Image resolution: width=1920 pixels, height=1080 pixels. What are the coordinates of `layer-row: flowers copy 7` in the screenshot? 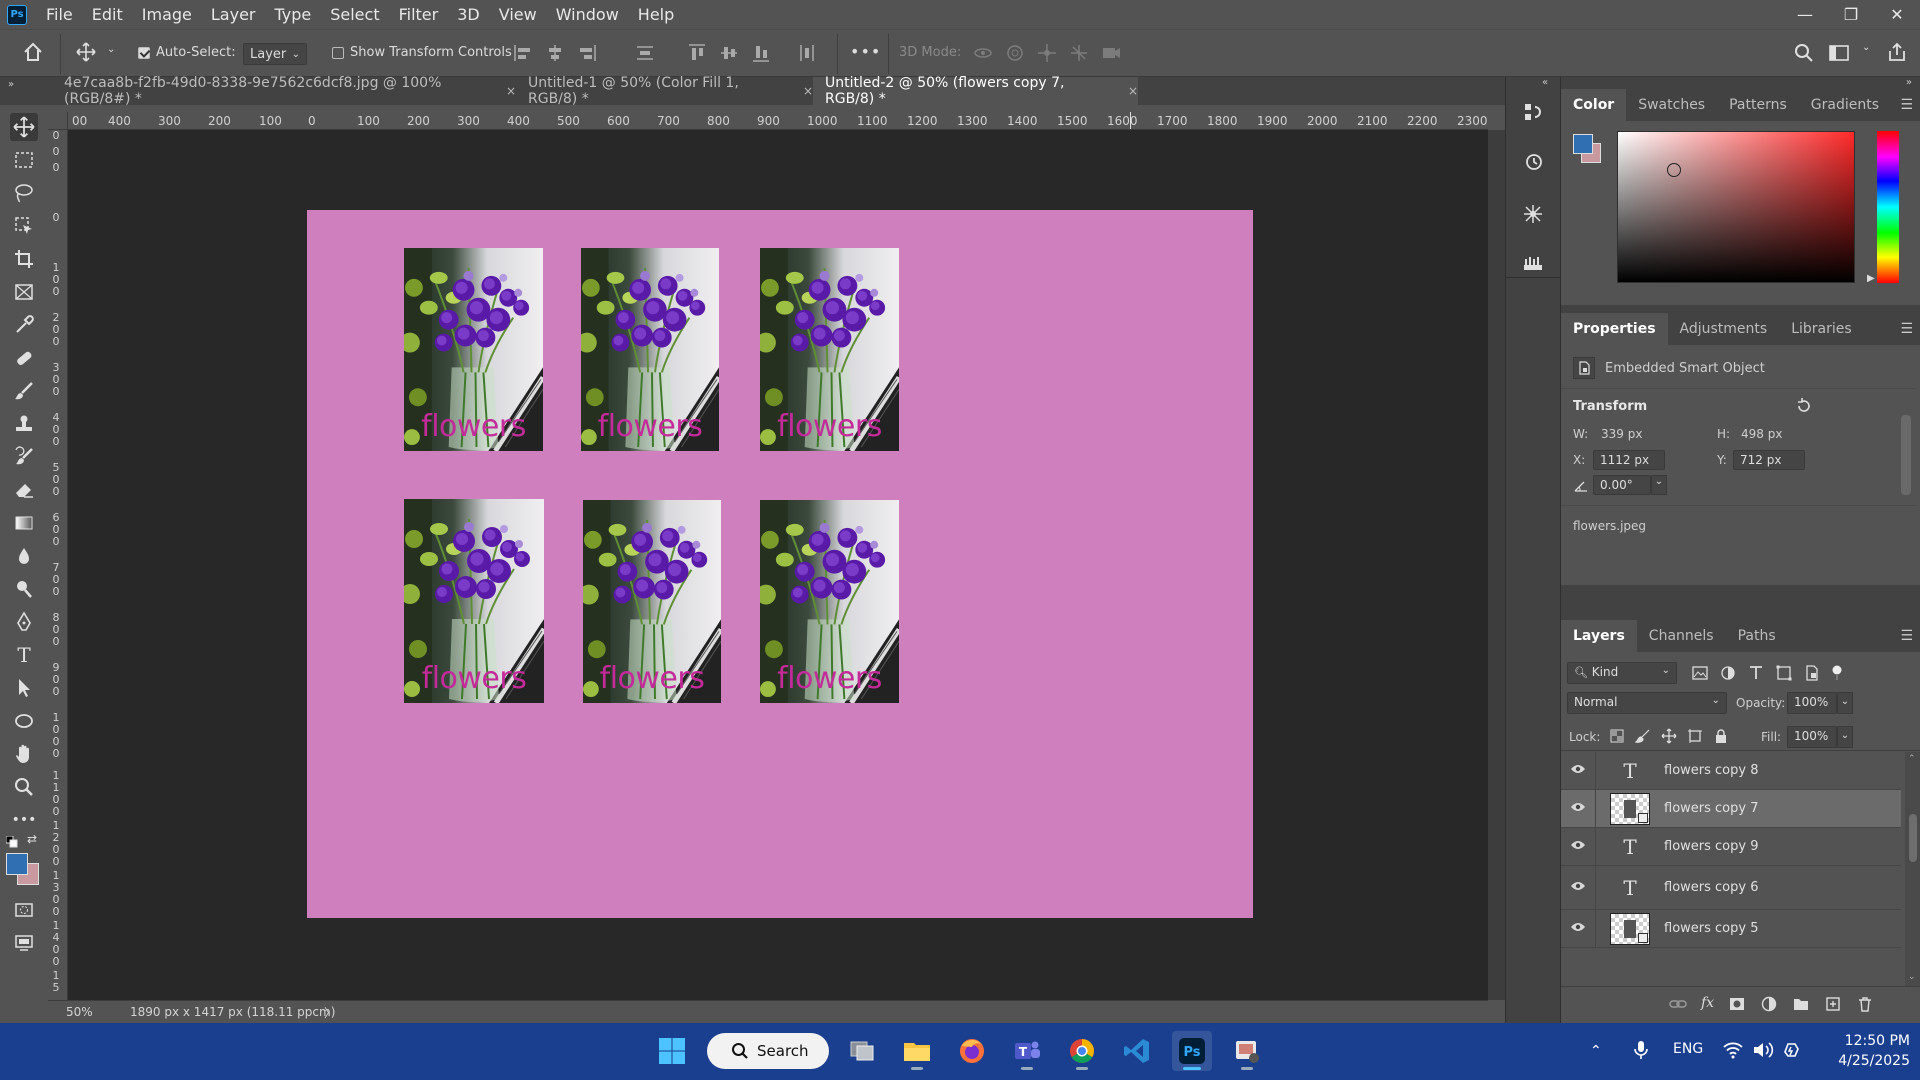 It's located at (1731, 809).